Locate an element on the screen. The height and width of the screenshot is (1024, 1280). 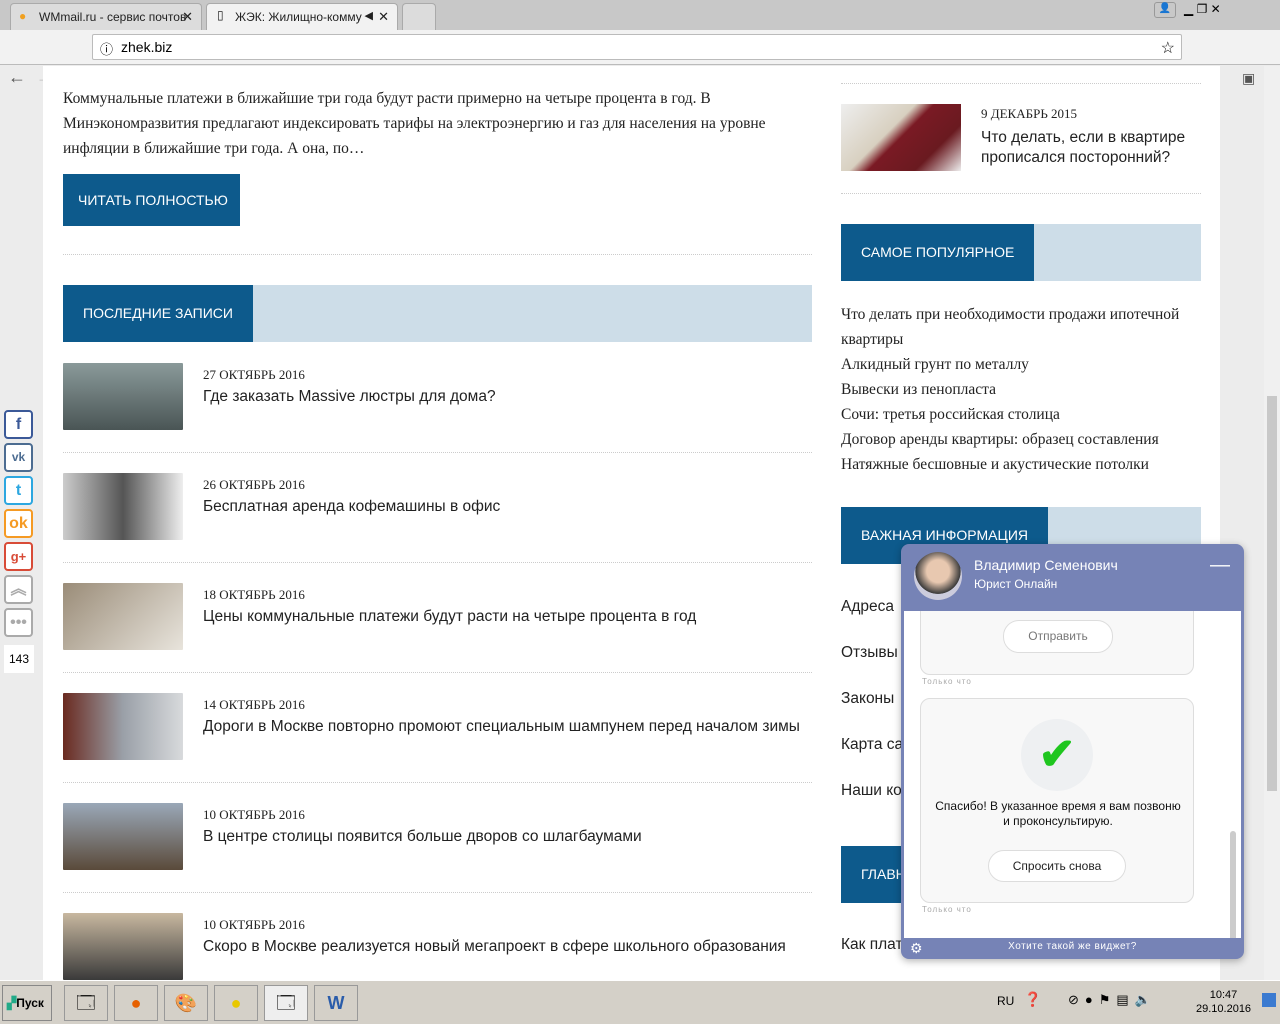
post-date: 26 ОКТЯБРЬ 2016 is located at coordinates (254, 484).